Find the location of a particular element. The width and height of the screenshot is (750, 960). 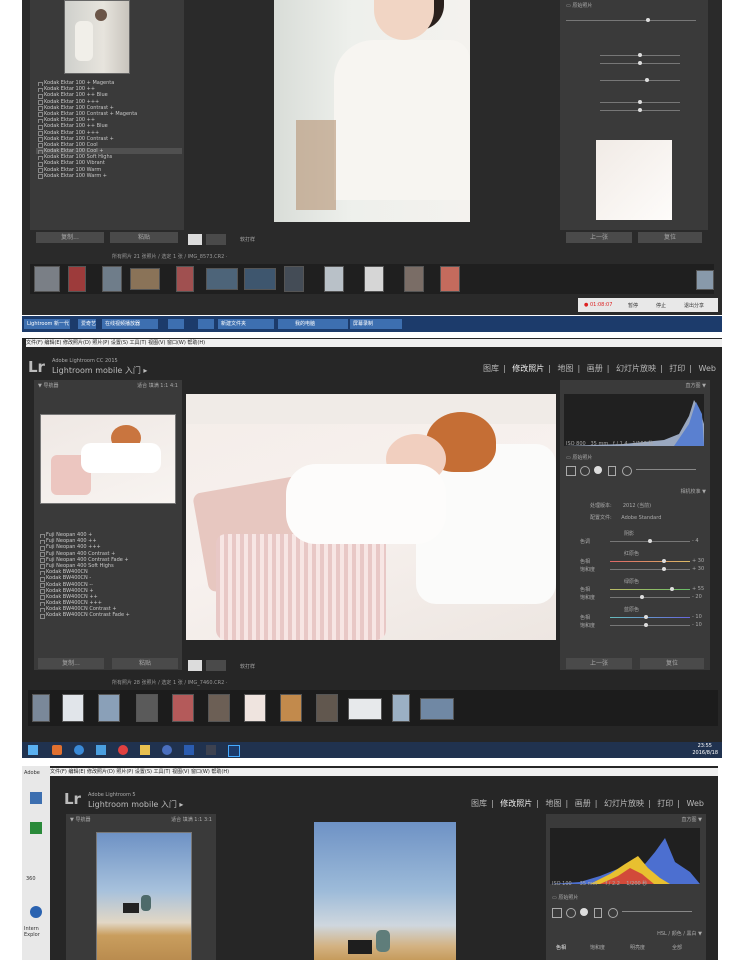

green-saturation-slider is located at coordinates (650, 597).